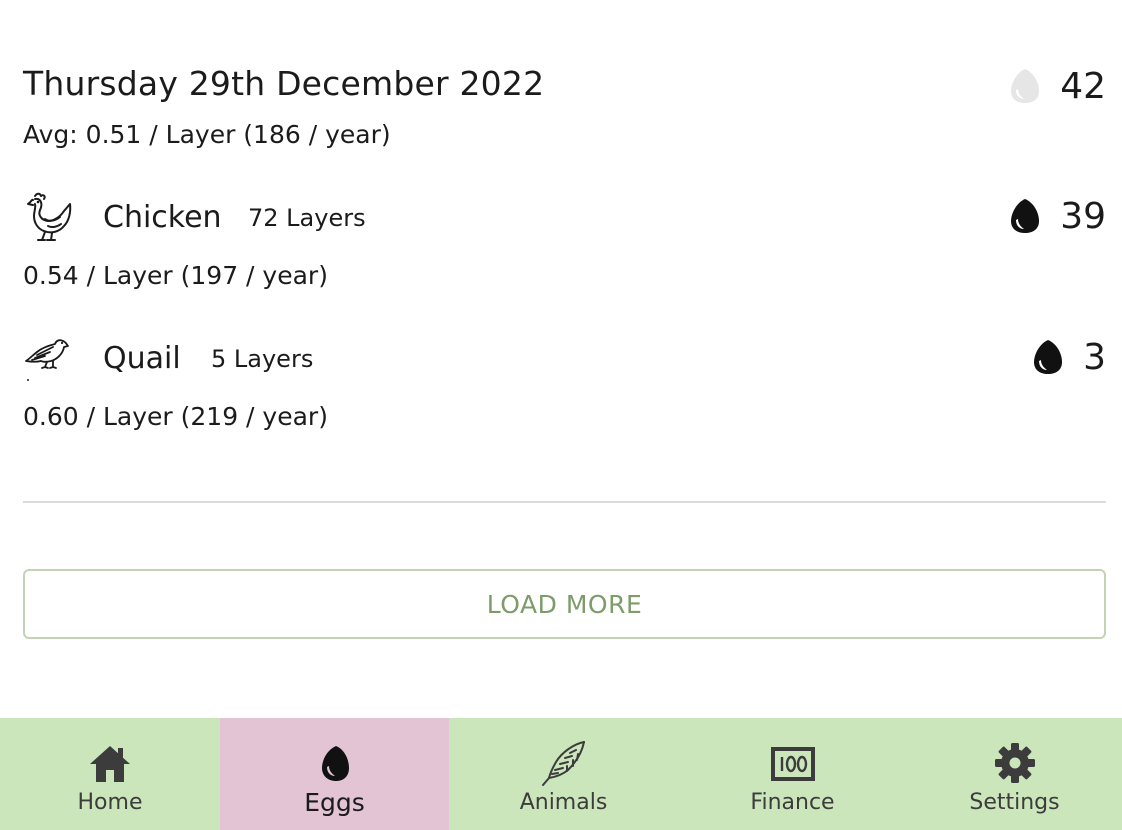 This screenshot has height=830, width=1122. What do you see at coordinates (1058, 216) in the screenshot?
I see `species-count-chicken: 39` at bounding box center [1058, 216].